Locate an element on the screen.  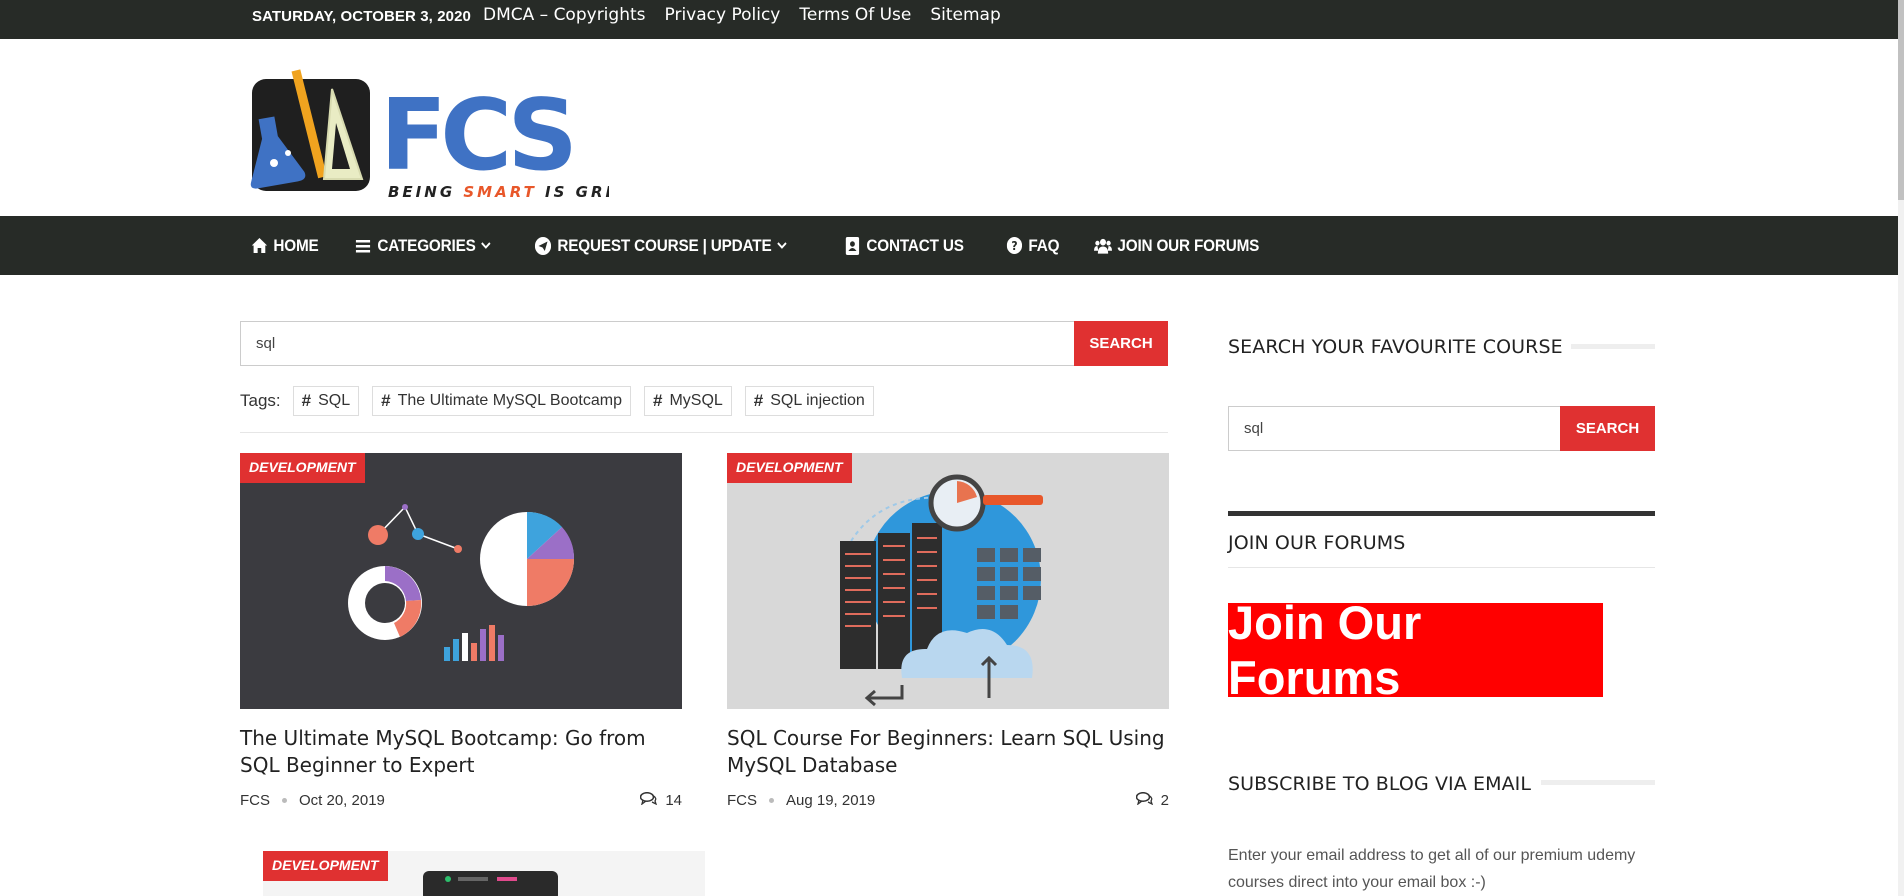
sidebar-search-form: SEARCH is located at coordinates (1441, 428).